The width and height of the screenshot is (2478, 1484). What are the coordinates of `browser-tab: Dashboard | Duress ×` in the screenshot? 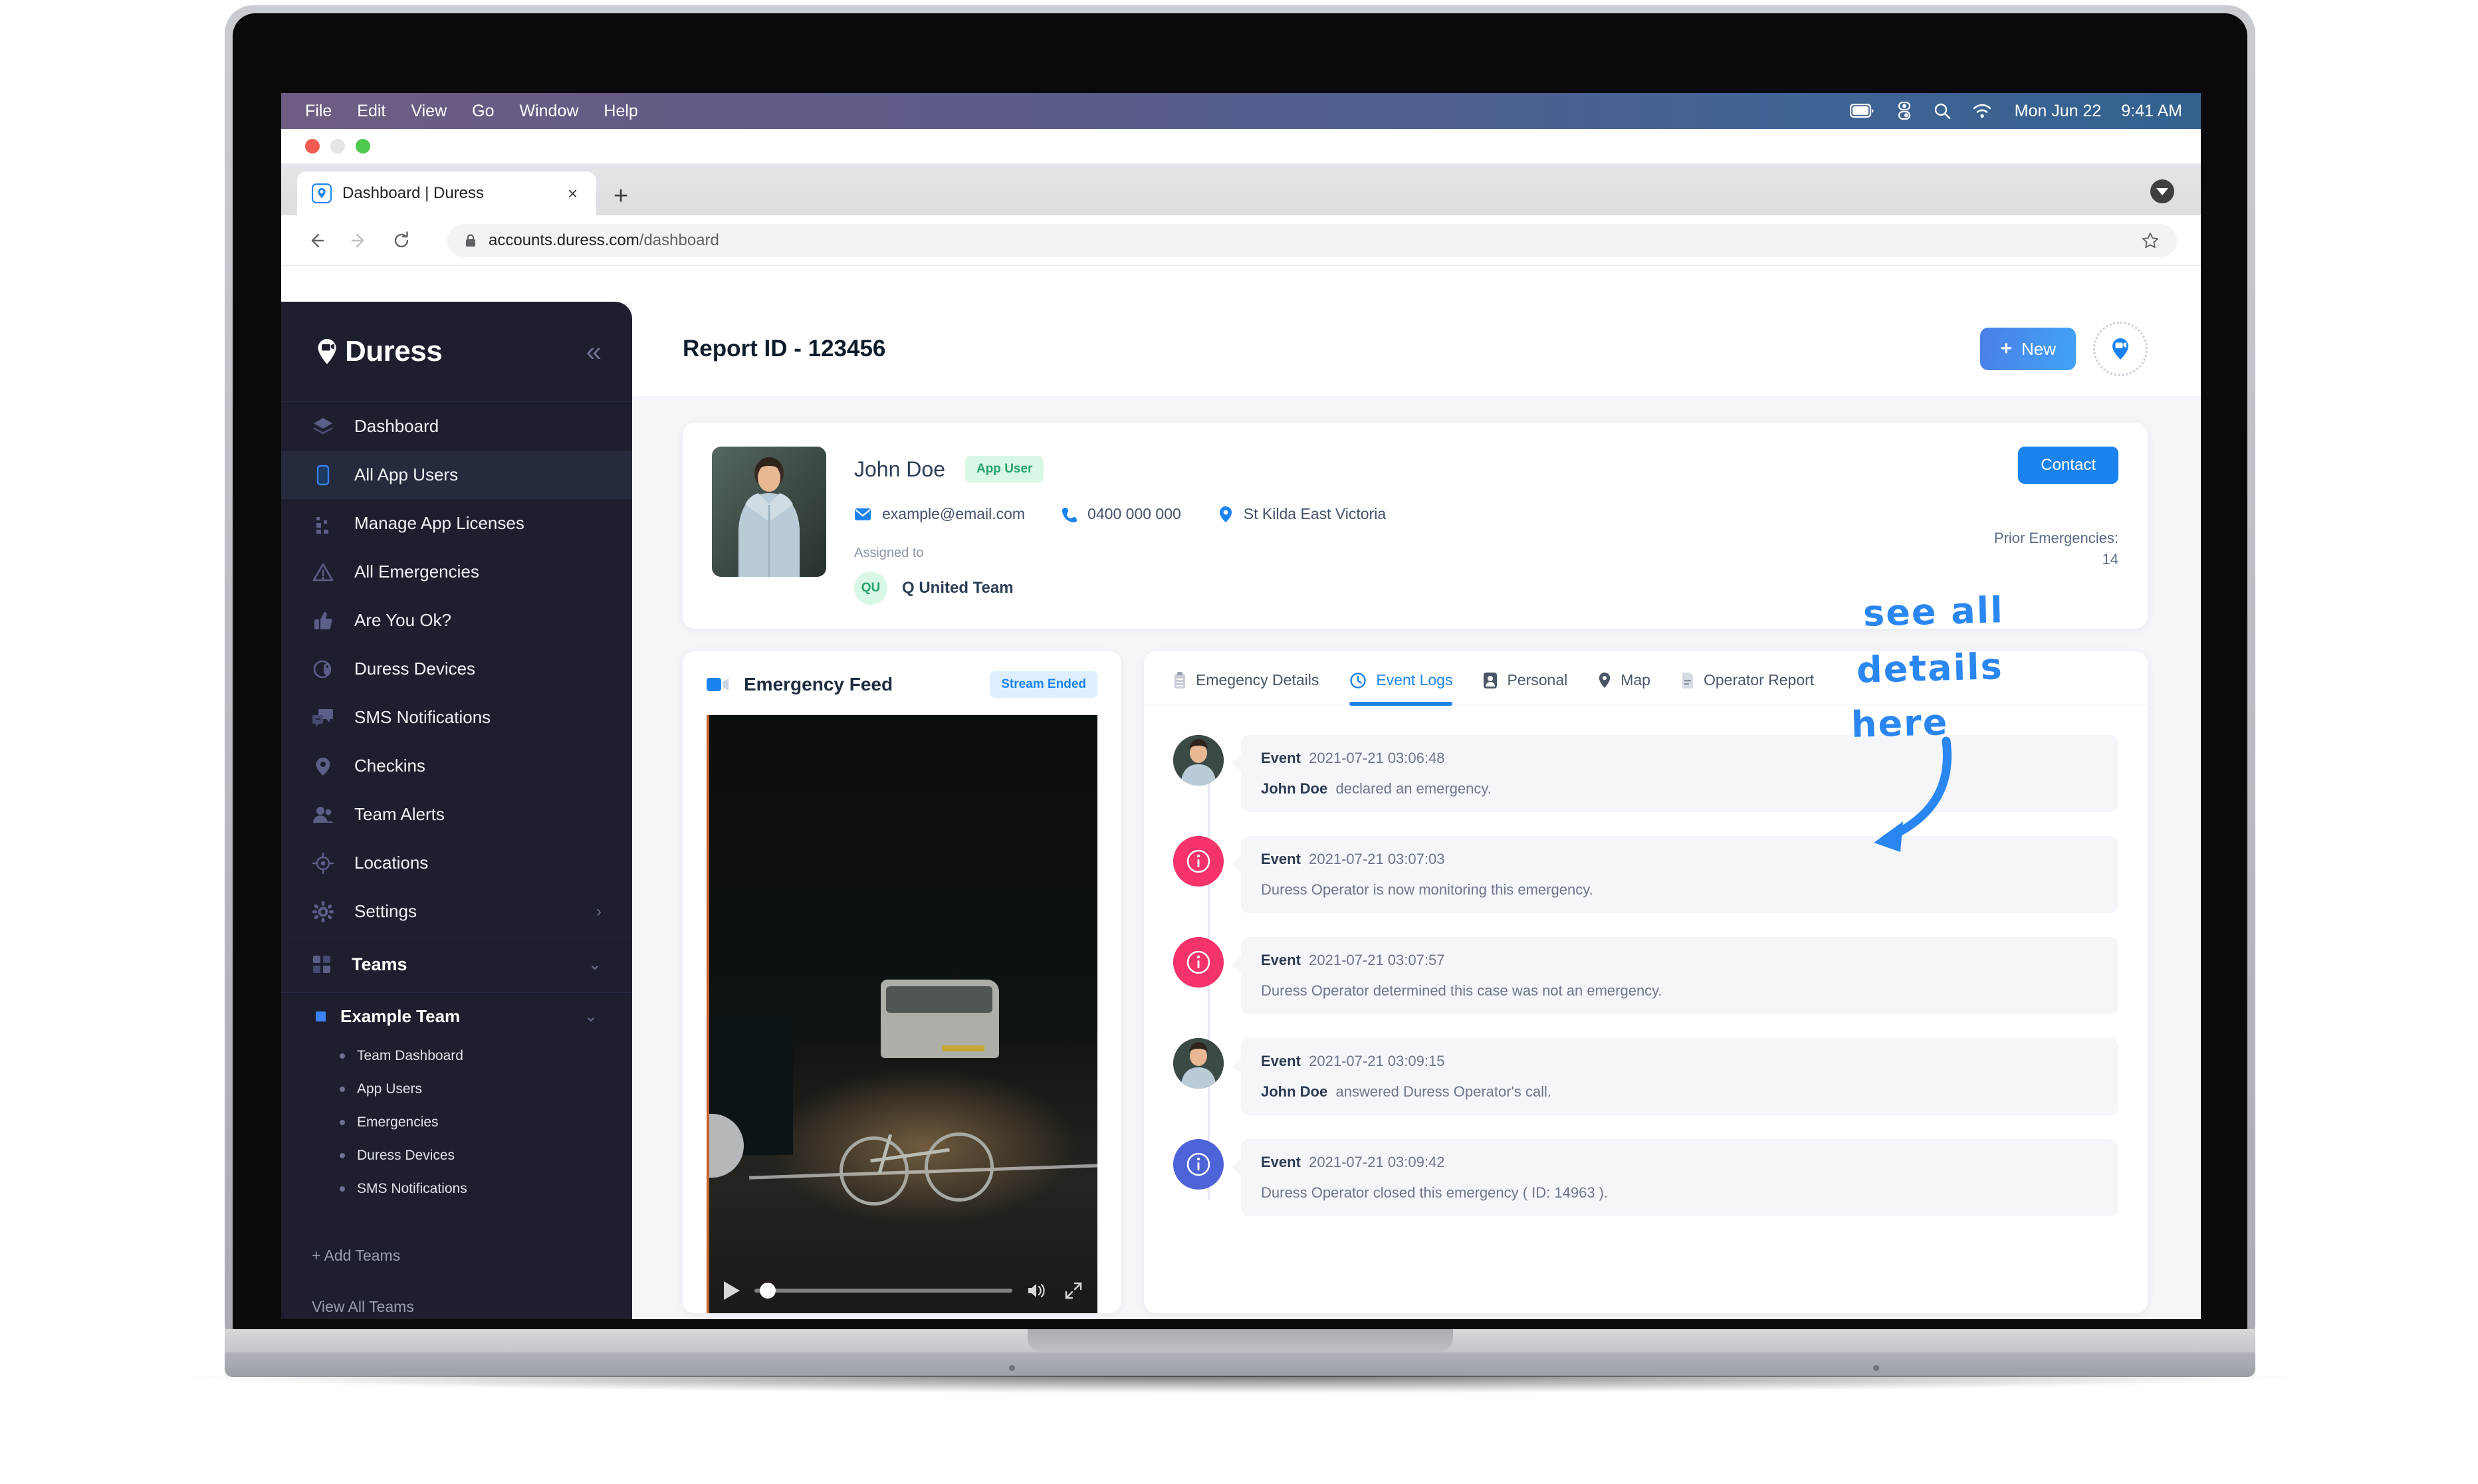 It's located at (446, 193).